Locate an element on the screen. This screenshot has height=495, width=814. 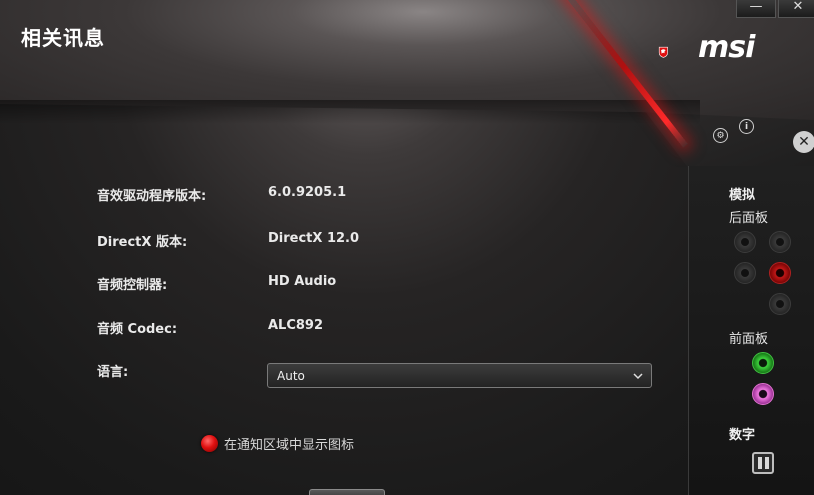
gear-icon: ⚙ is located at coordinates (720, 135).